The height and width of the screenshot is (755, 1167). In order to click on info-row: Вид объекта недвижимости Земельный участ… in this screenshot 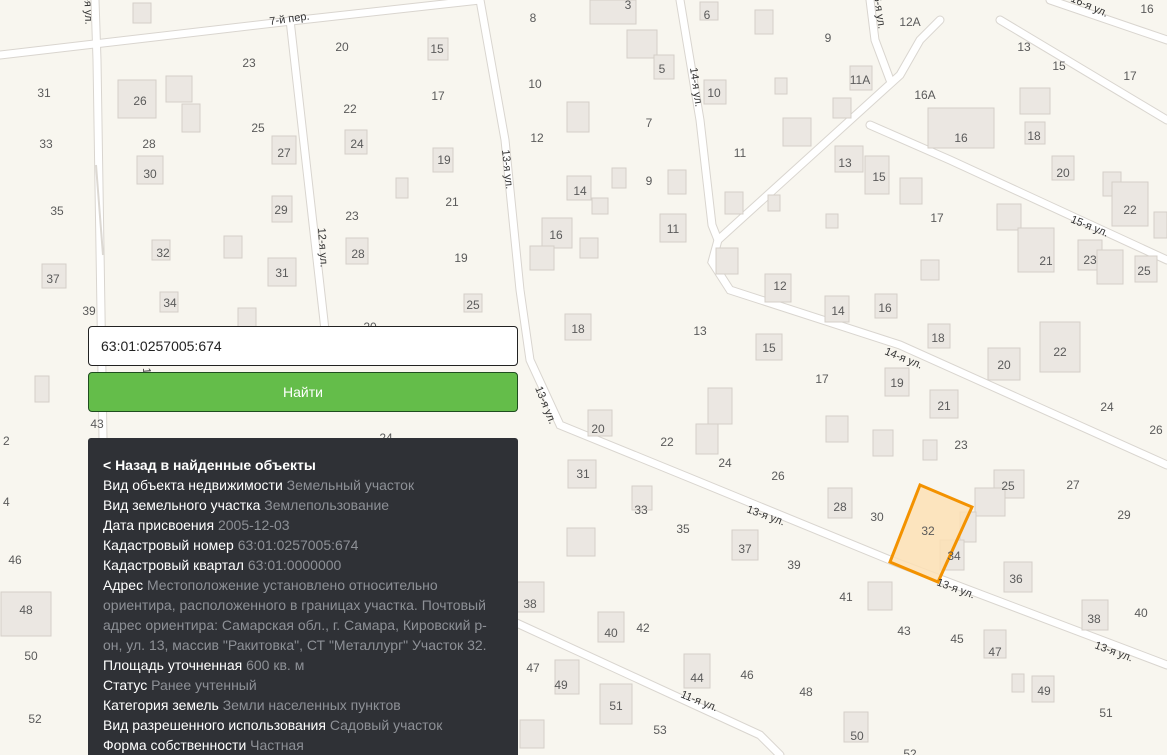, I will do `click(303, 485)`.